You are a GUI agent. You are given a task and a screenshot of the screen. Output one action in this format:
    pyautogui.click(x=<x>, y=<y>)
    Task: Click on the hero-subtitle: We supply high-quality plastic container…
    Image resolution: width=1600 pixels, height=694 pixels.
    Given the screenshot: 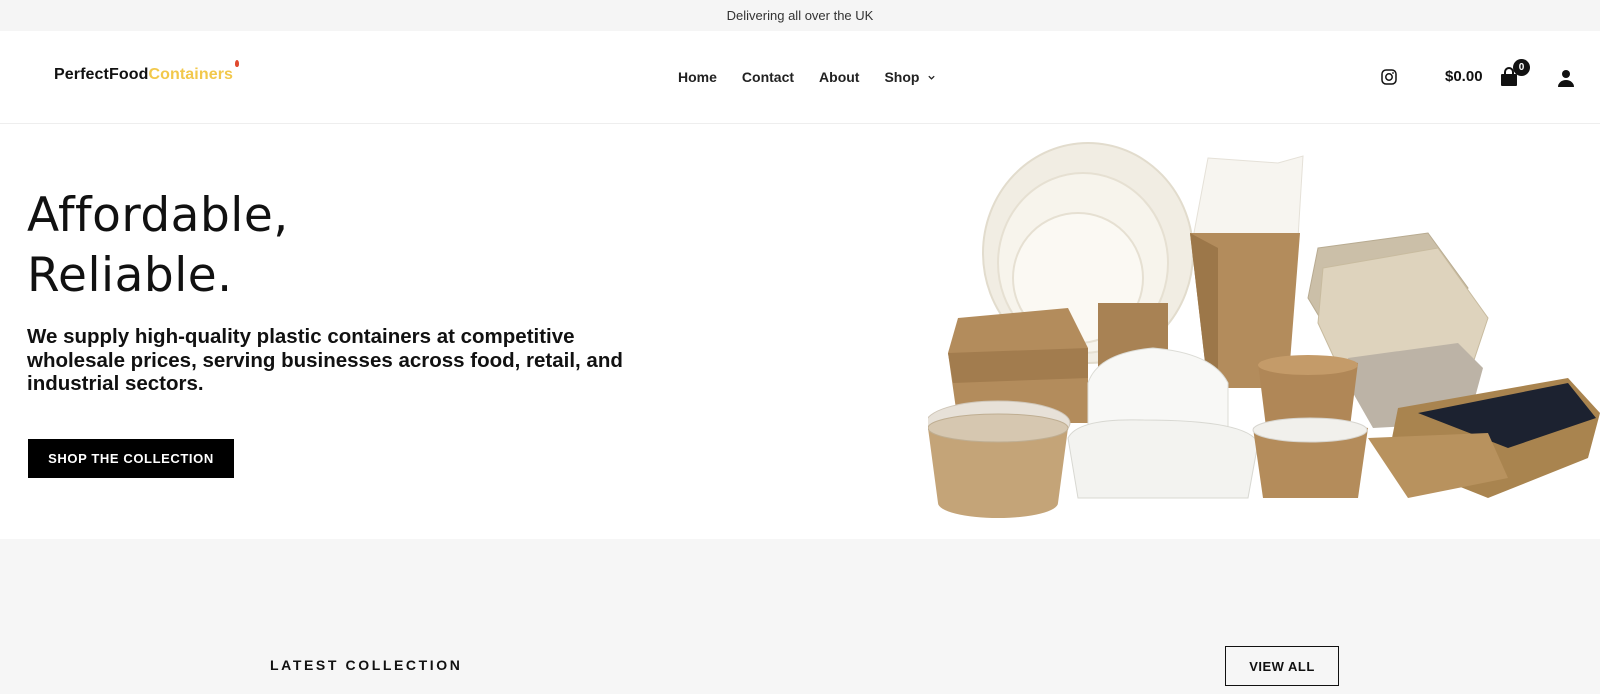 What is the action you would take?
    pyautogui.click(x=325, y=360)
    